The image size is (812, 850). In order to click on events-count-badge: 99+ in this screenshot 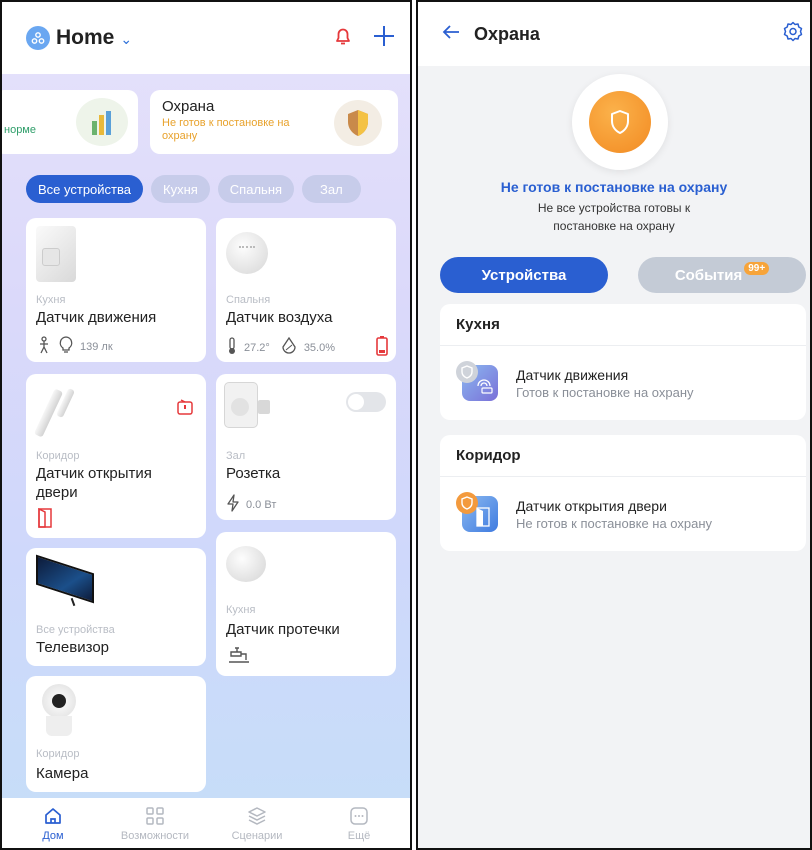, I will do `click(757, 268)`.